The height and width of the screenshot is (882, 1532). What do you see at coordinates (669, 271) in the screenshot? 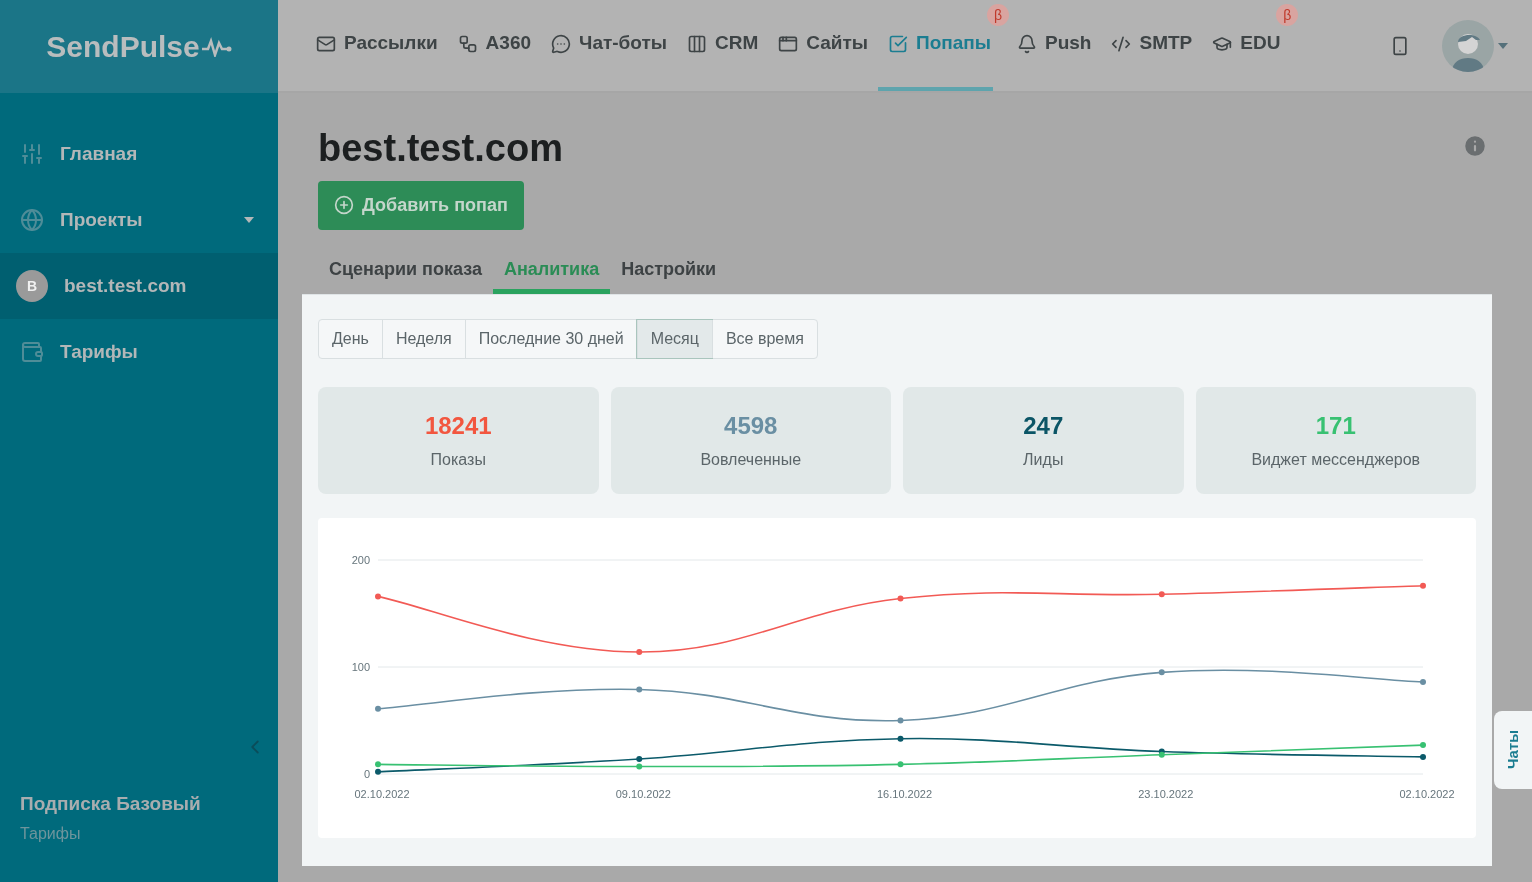
I see `page-tab: Настройки` at bounding box center [669, 271].